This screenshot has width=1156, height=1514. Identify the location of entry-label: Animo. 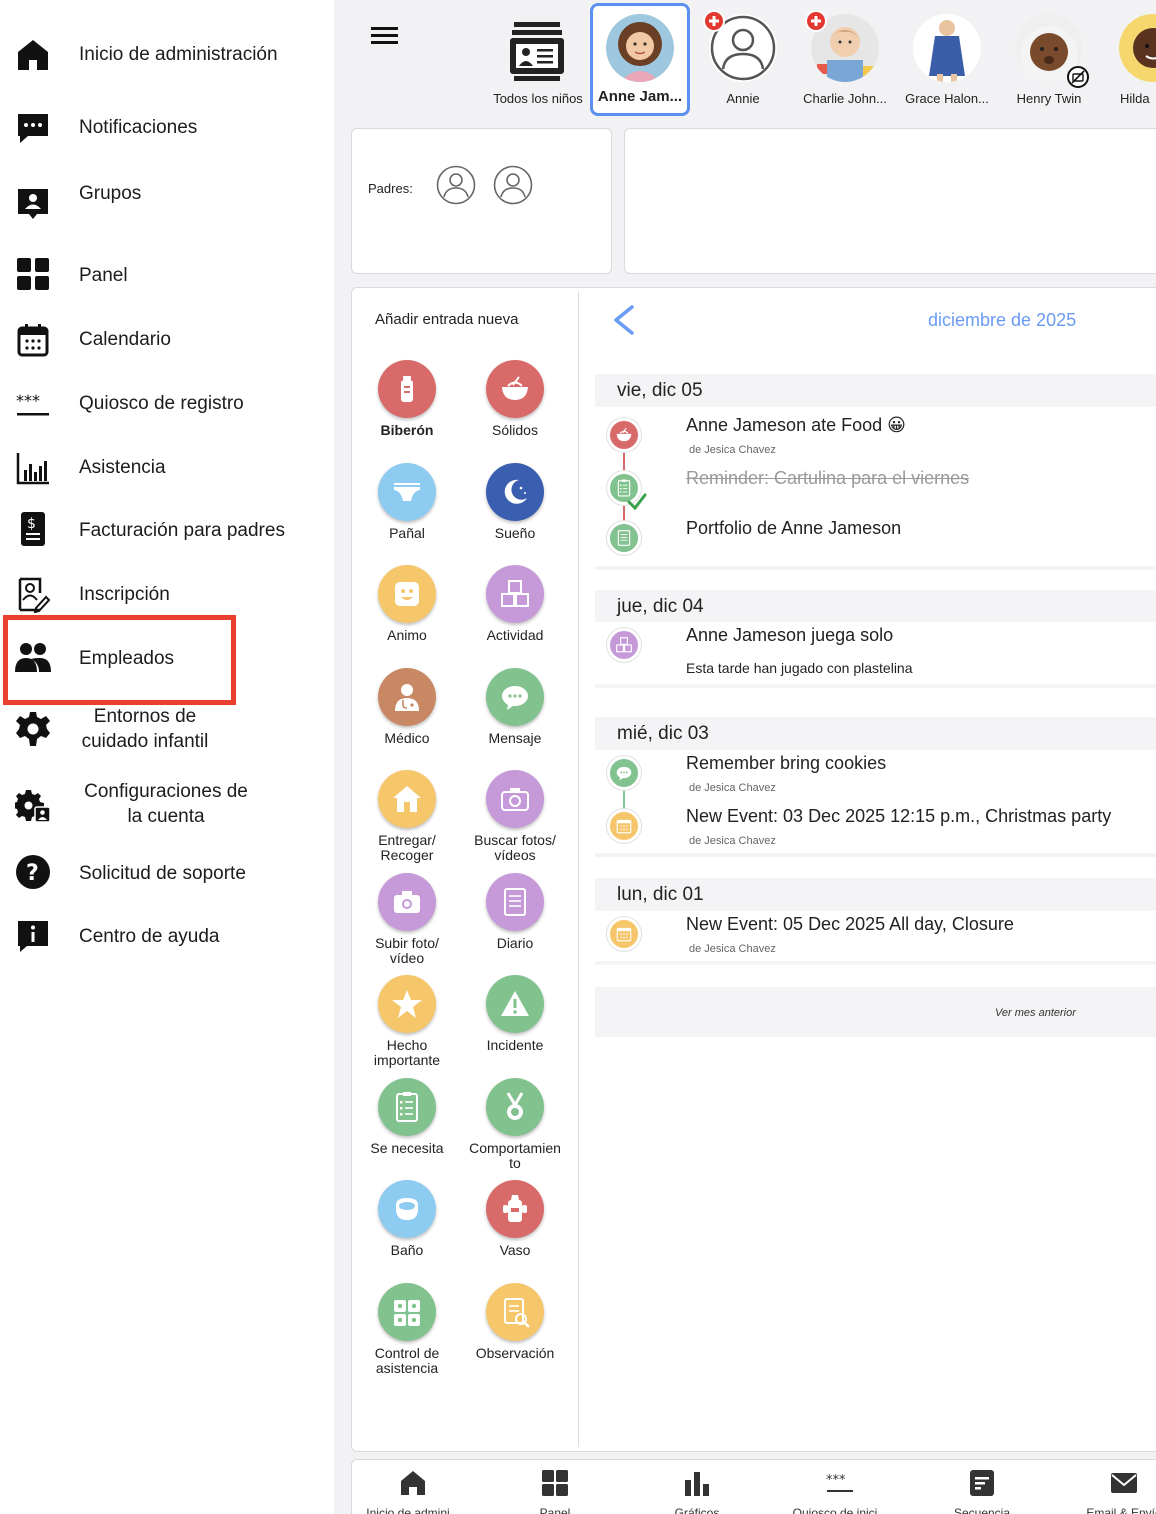
(407, 635).